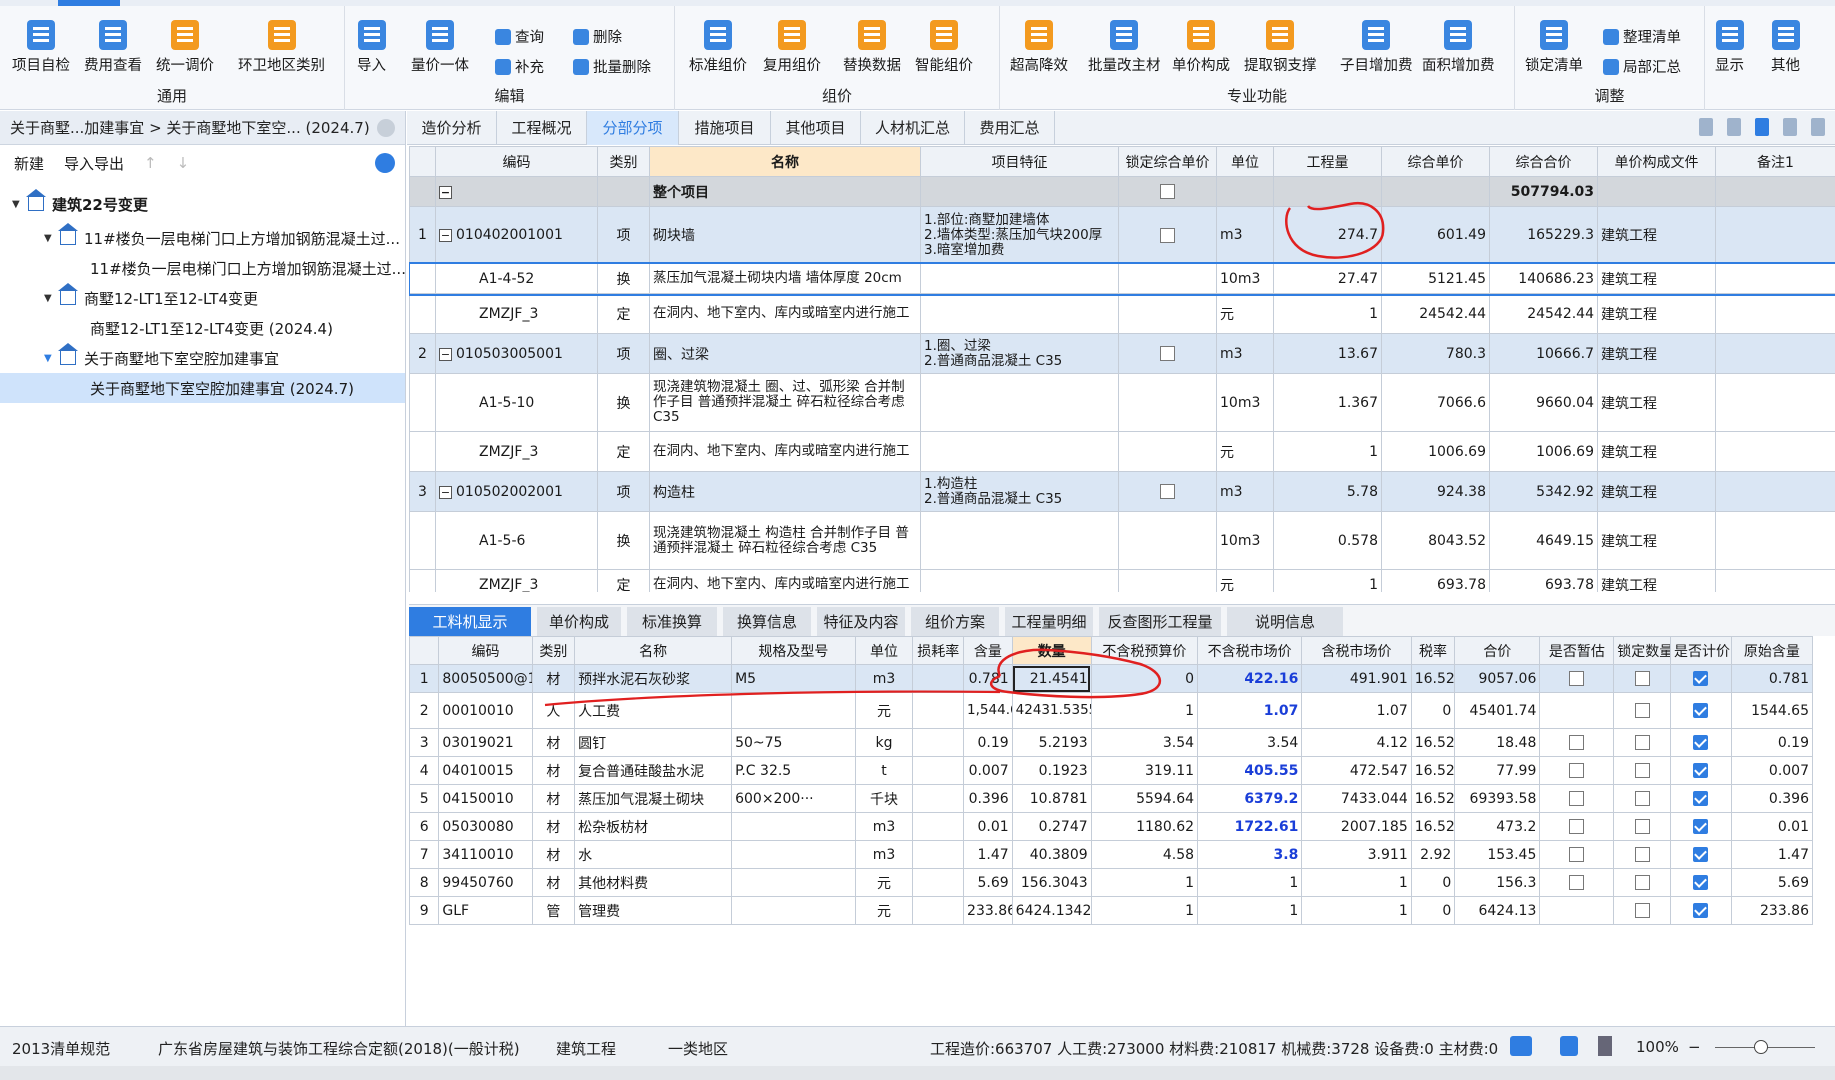  What do you see at coordinates (385, 163) in the screenshot?
I see `download-icon` at bounding box center [385, 163].